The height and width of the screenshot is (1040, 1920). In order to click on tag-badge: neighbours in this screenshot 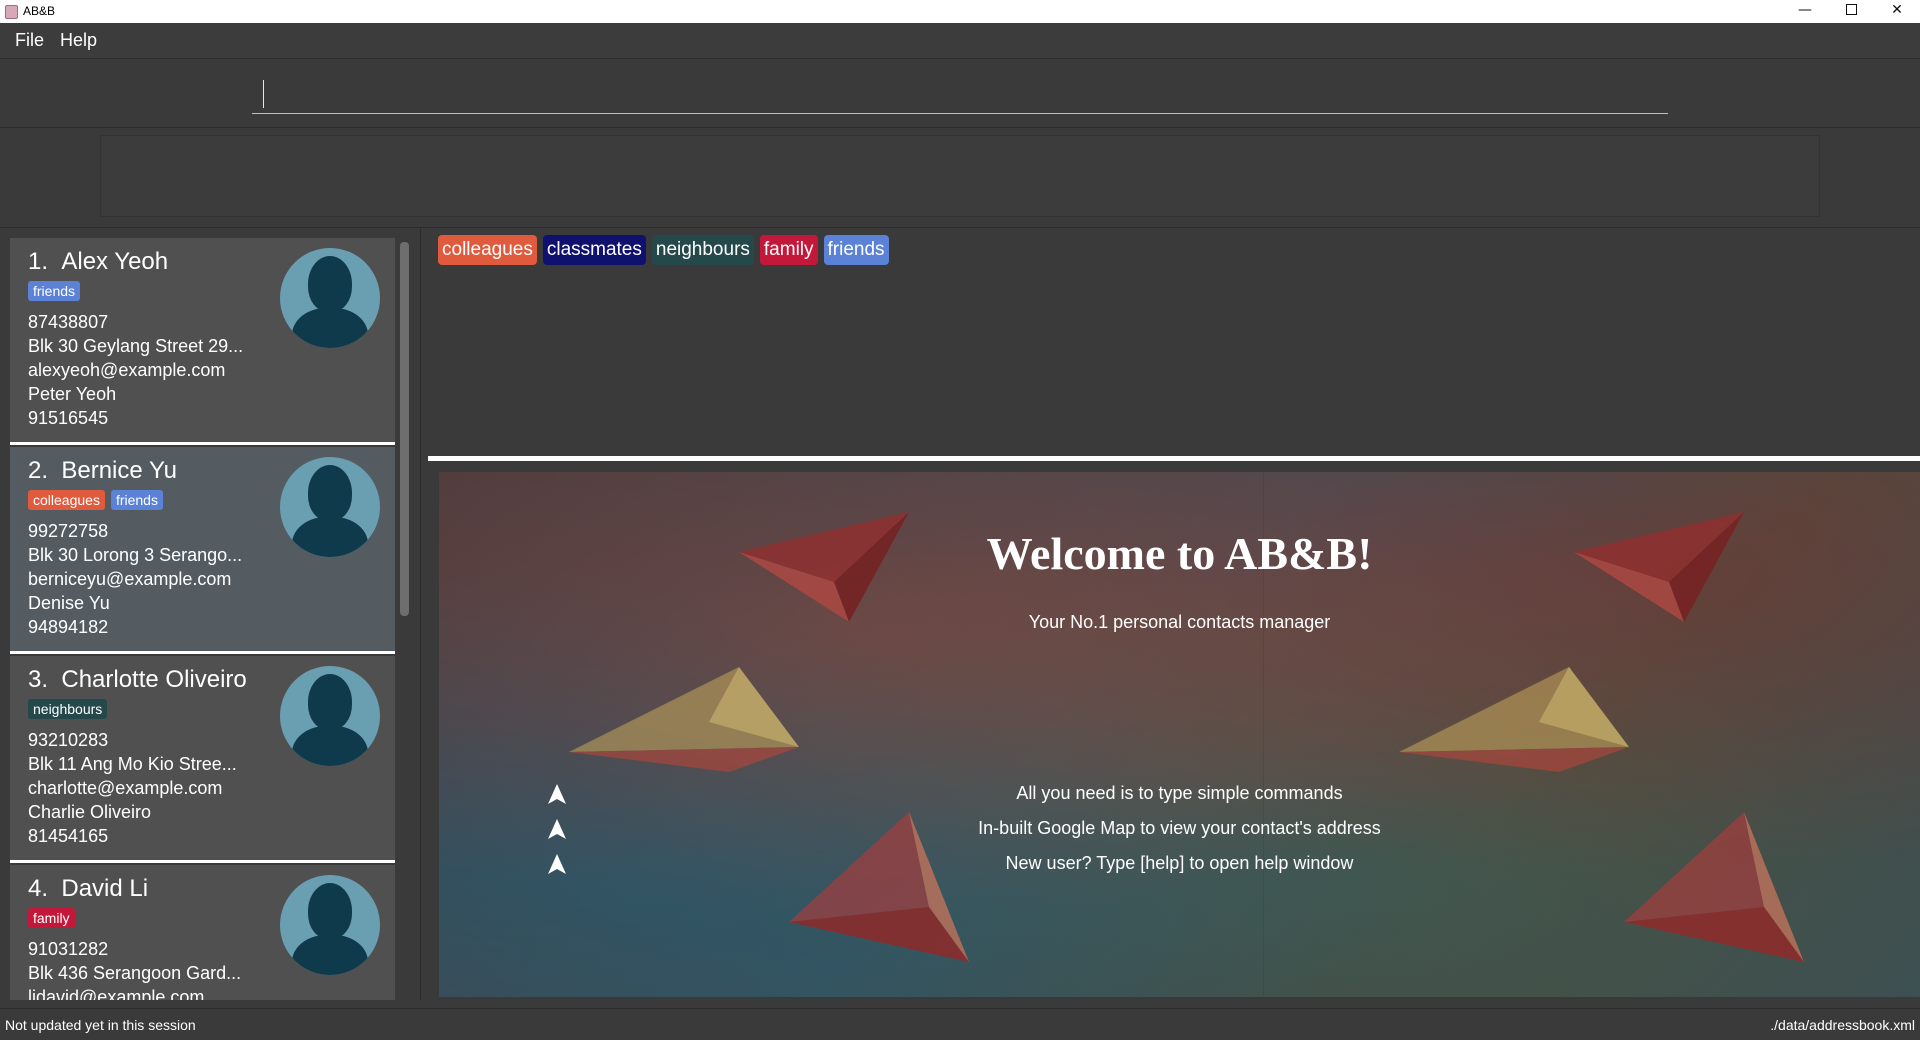, I will do `click(68, 709)`.